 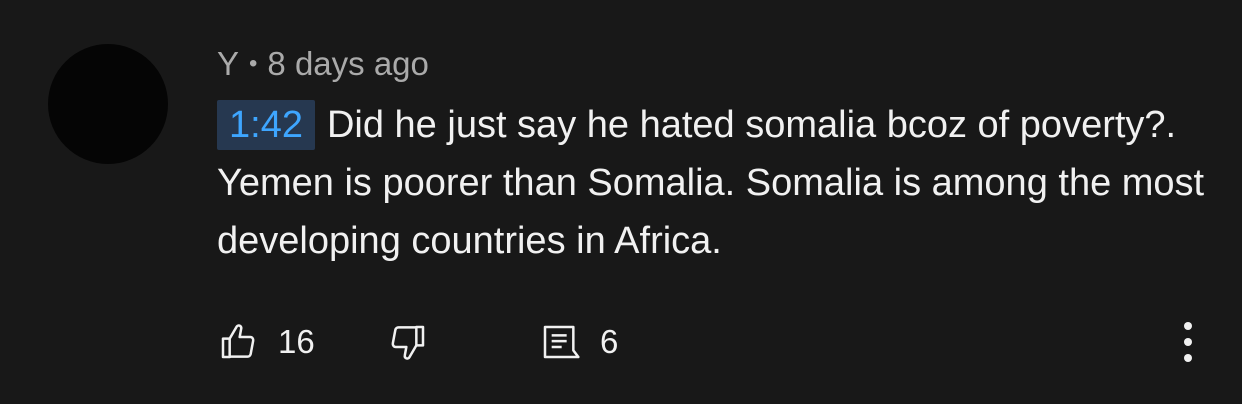 I want to click on dislike-button, so click(x=408, y=342).